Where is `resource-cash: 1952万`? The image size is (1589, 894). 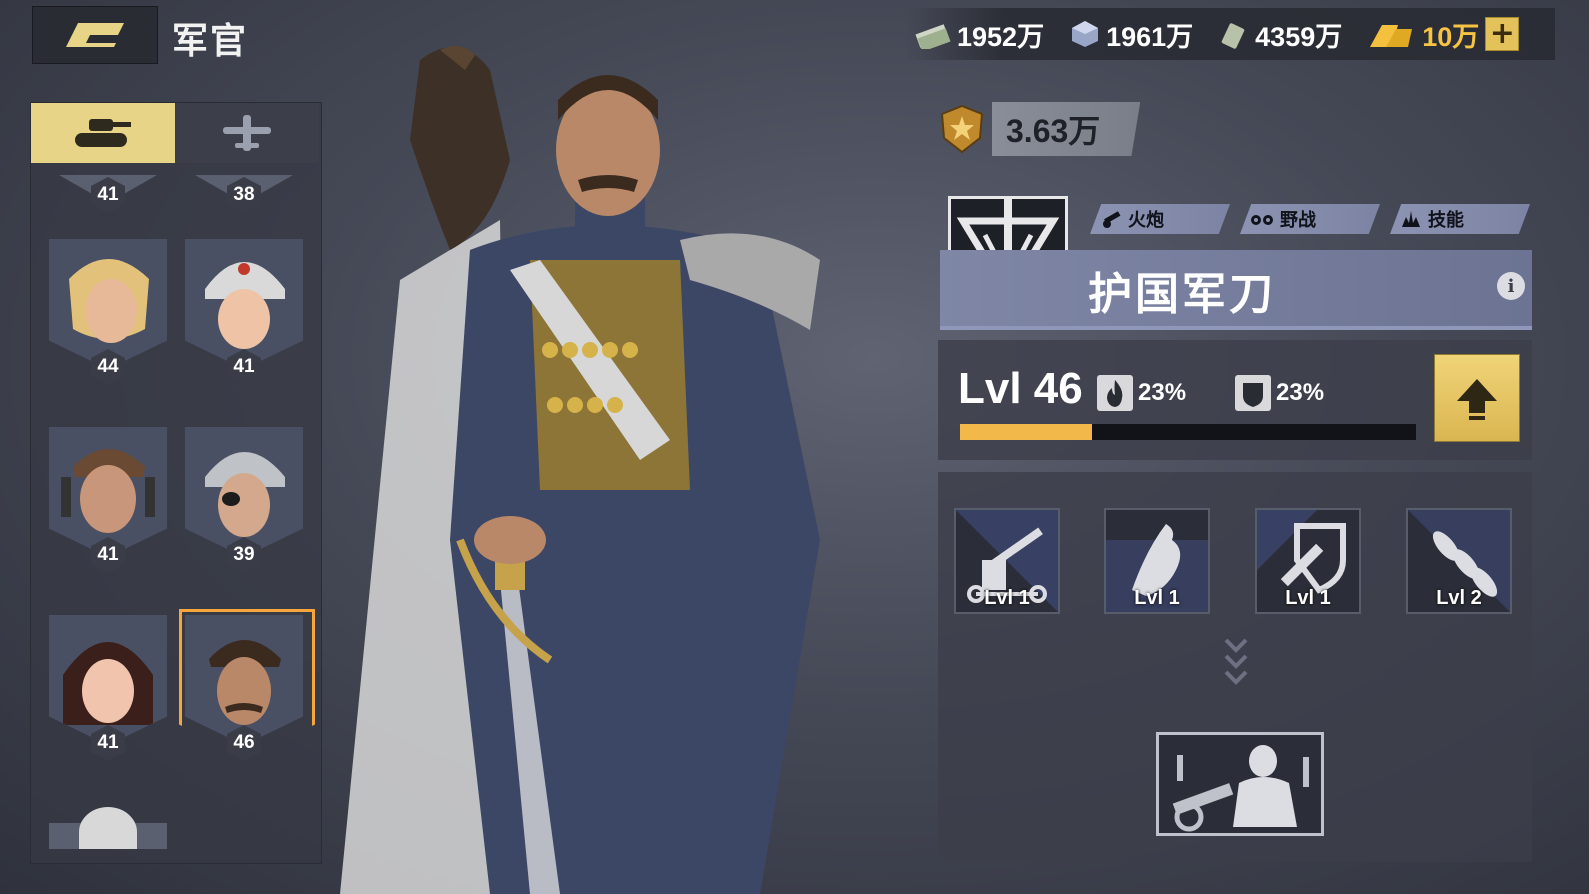 resource-cash: 1952万 is located at coordinates (979, 34).